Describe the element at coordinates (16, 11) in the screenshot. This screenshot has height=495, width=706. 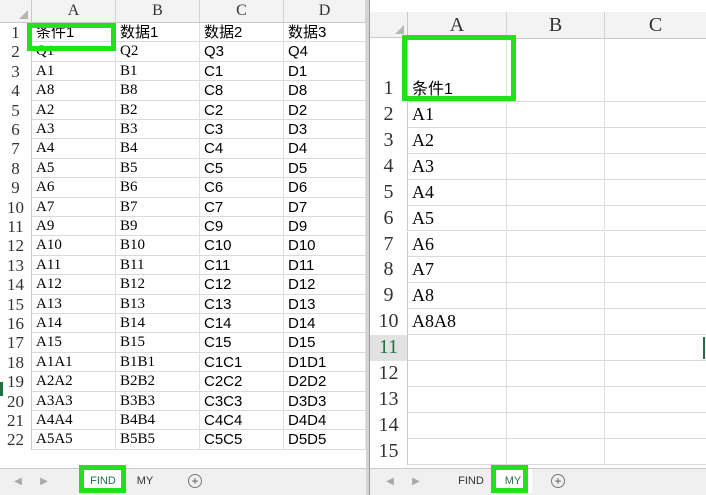
I see `select-all-corner` at that location.